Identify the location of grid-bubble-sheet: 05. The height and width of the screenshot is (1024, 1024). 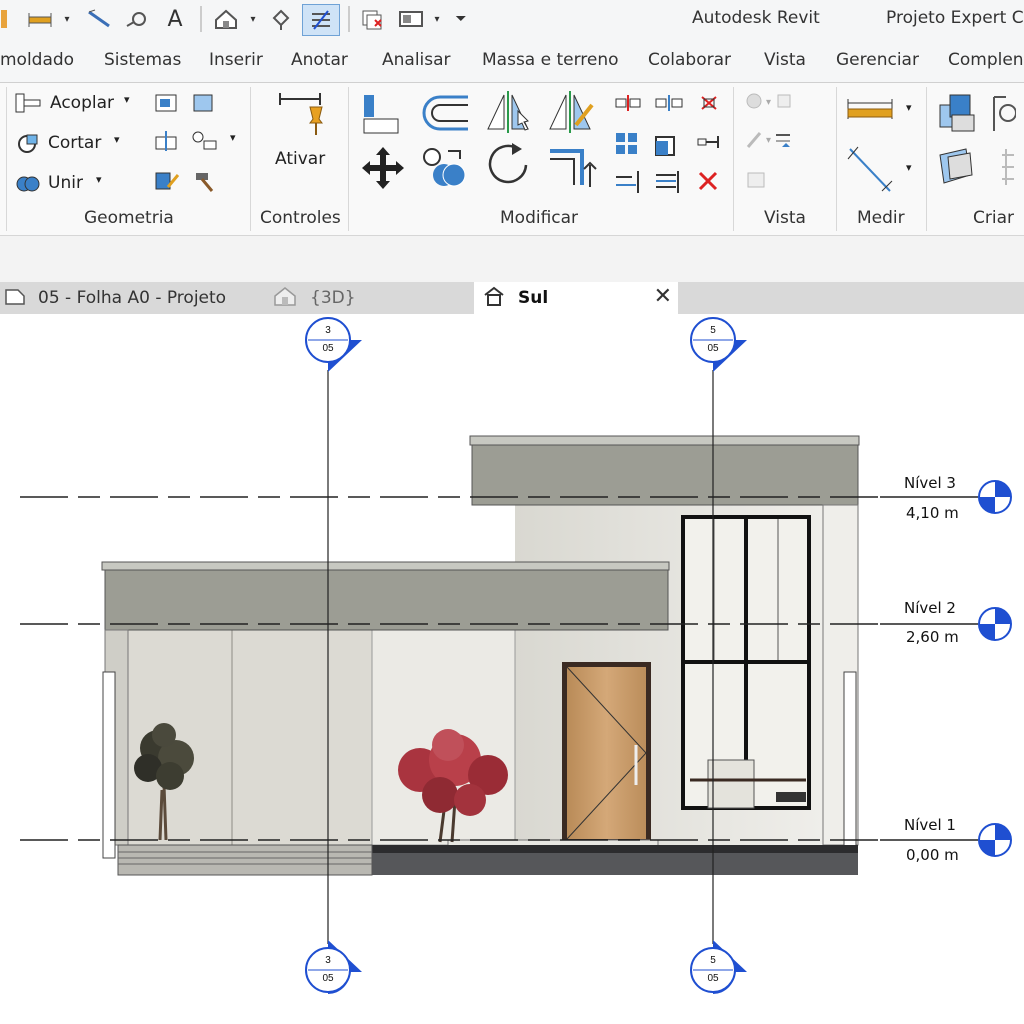
(713, 978).